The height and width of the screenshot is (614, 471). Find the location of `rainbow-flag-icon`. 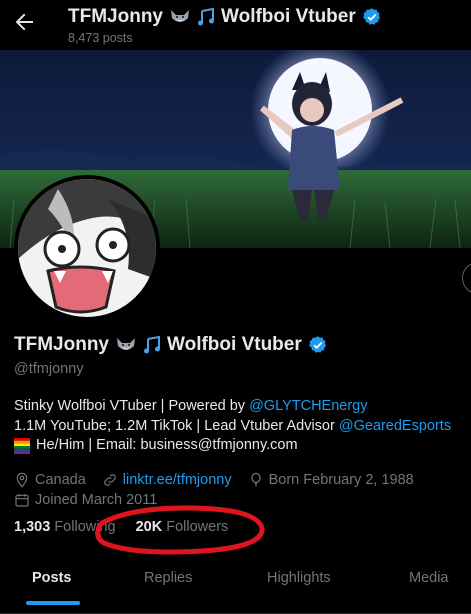

rainbow-flag-icon is located at coordinates (22, 445).